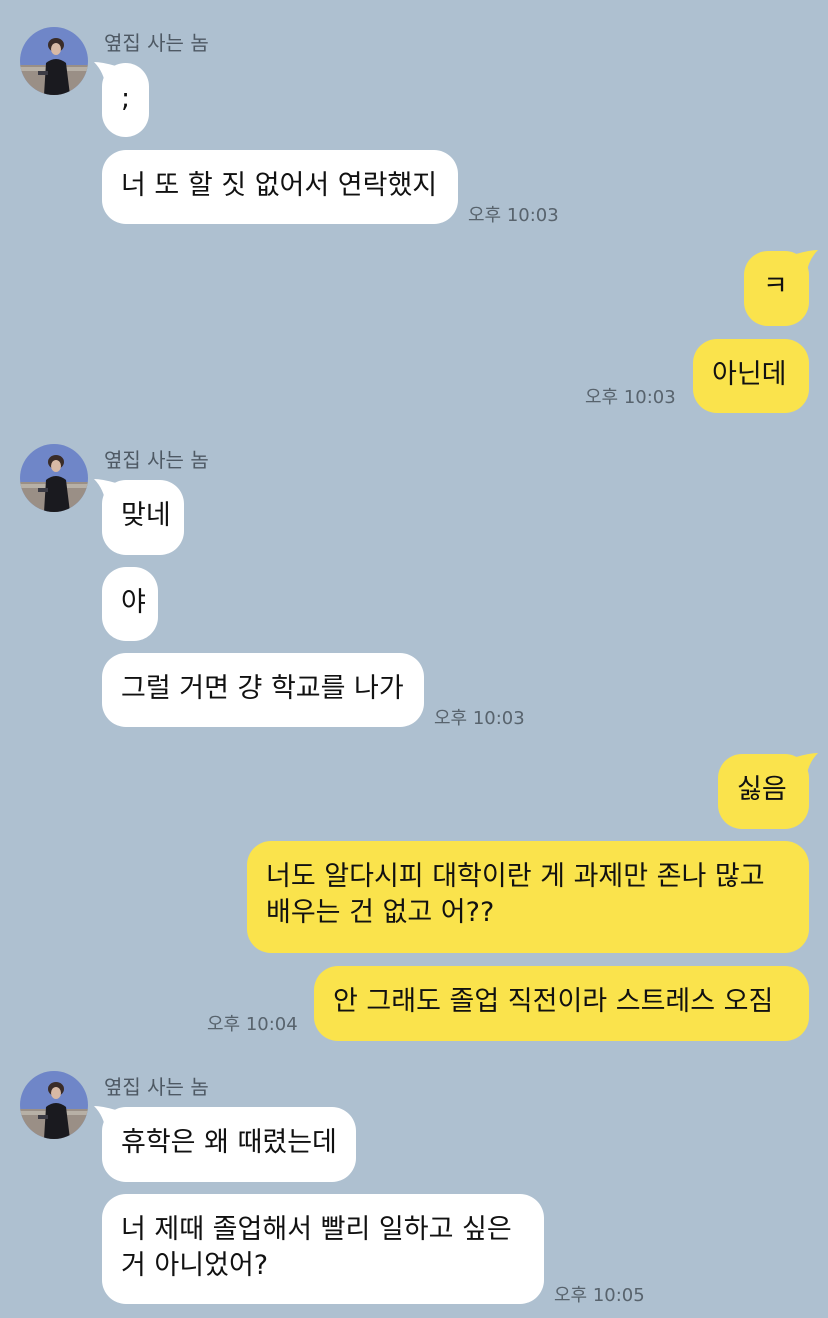 The width and height of the screenshot is (828, 1318). What do you see at coordinates (130, 604) in the screenshot?
I see `message-bubble: 야` at bounding box center [130, 604].